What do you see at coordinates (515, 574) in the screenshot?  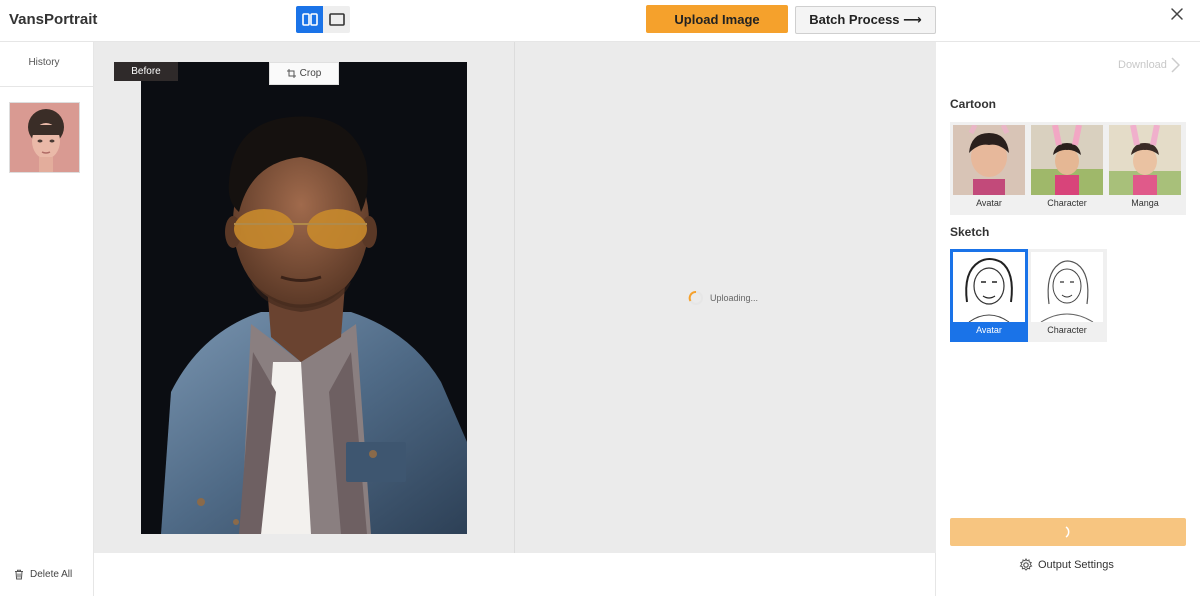 I see `workspace-footer` at bounding box center [515, 574].